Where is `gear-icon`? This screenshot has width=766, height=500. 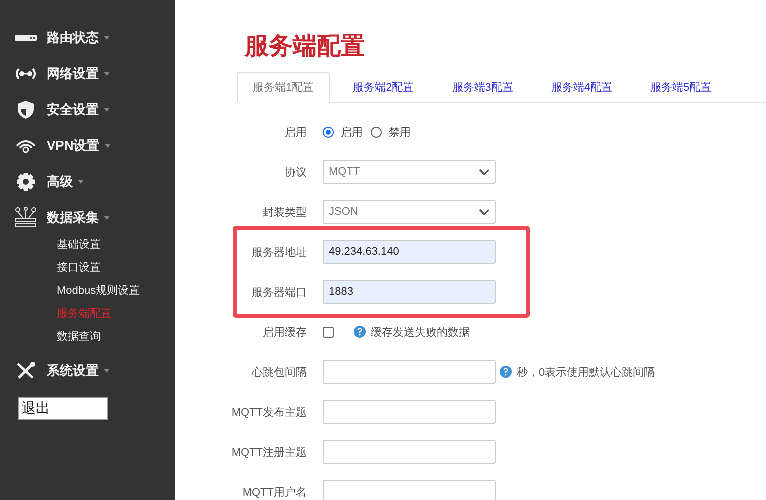
gear-icon is located at coordinates (26, 182).